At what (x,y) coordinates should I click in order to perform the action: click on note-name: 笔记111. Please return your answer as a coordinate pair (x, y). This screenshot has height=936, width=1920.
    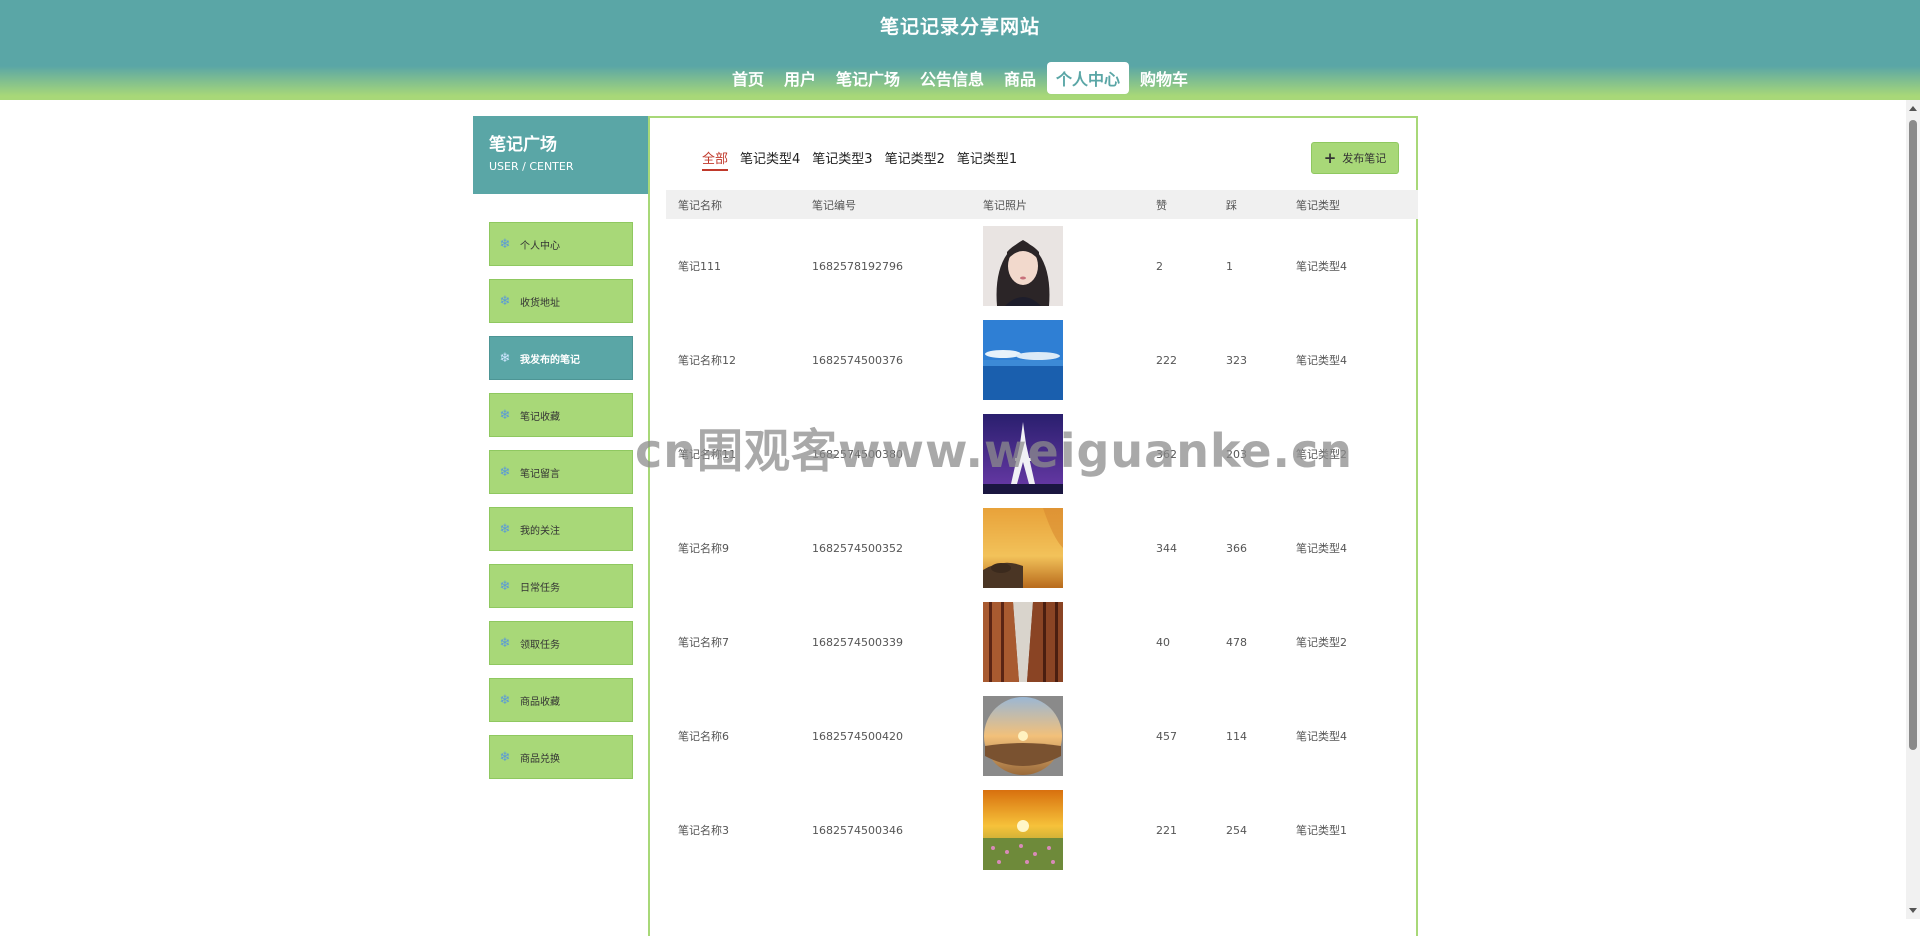
    Looking at the image, I should click on (699, 266).